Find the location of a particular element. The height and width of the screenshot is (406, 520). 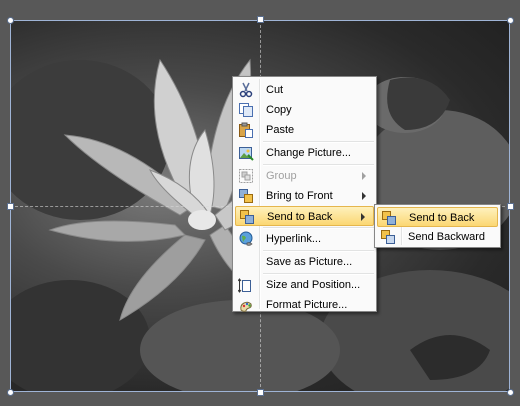

resize-handle-top-left is located at coordinates (10, 20).